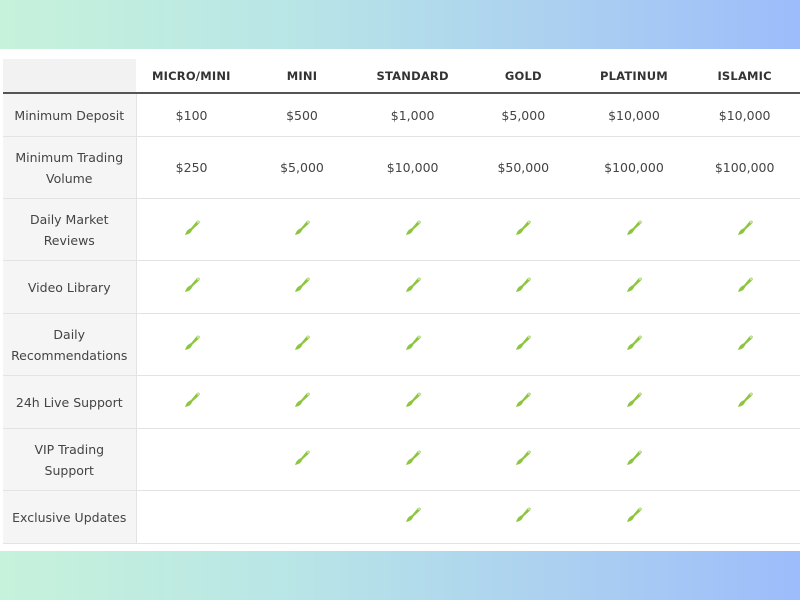 Image resolution: width=800 pixels, height=600 pixels. Describe the element at coordinates (744, 76) in the screenshot. I see `column-header-islamic: ISLAMIC` at that location.